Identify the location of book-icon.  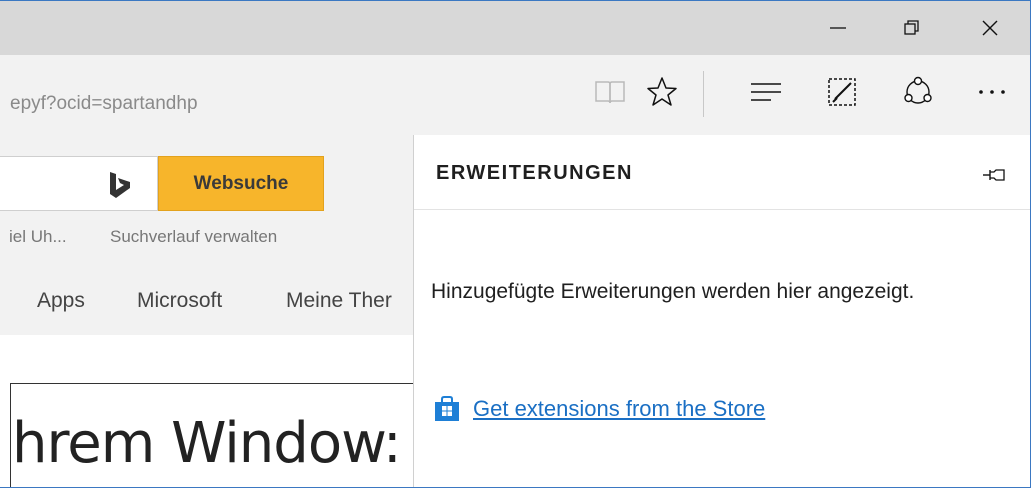
(610, 92).